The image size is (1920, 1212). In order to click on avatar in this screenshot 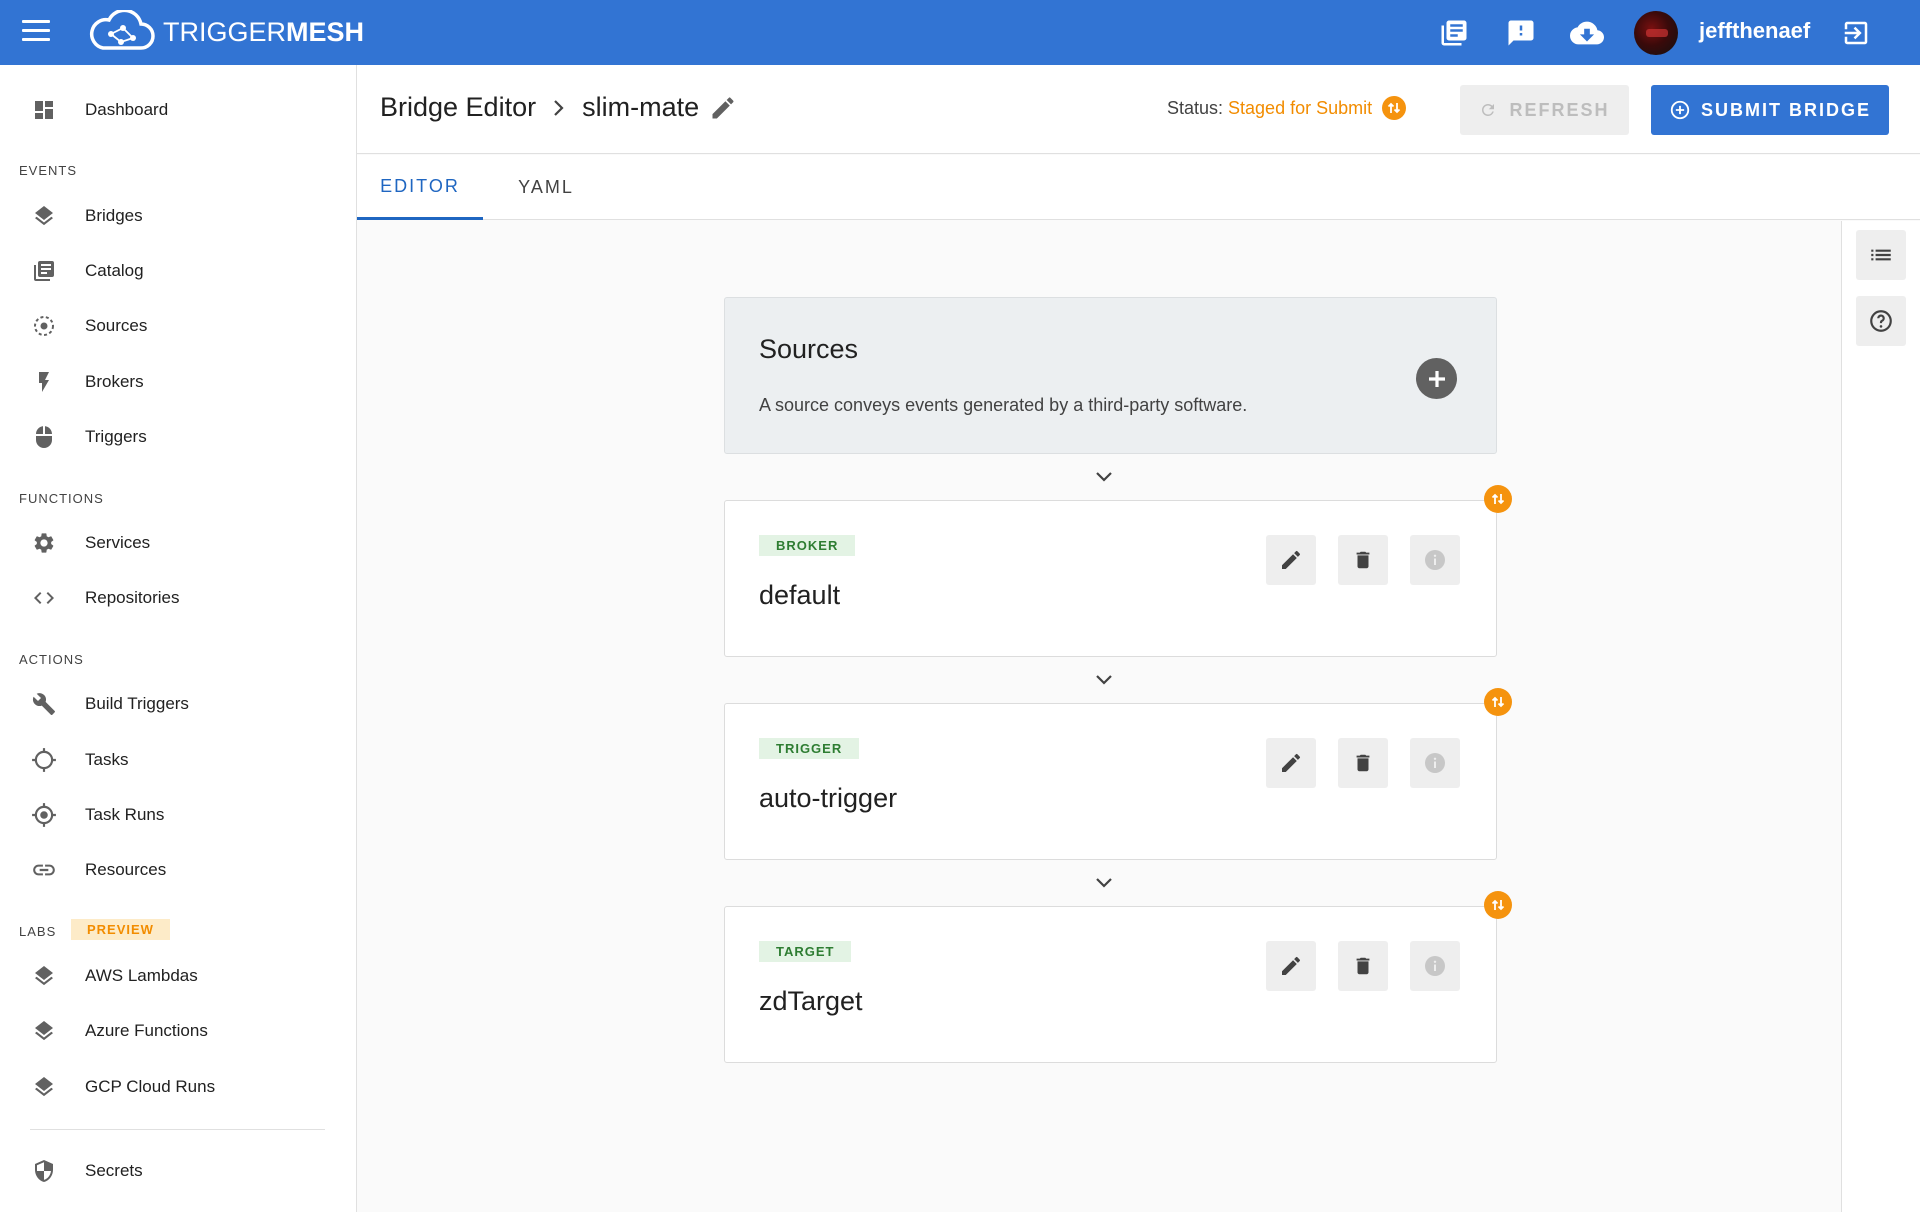, I will do `click(1656, 33)`.